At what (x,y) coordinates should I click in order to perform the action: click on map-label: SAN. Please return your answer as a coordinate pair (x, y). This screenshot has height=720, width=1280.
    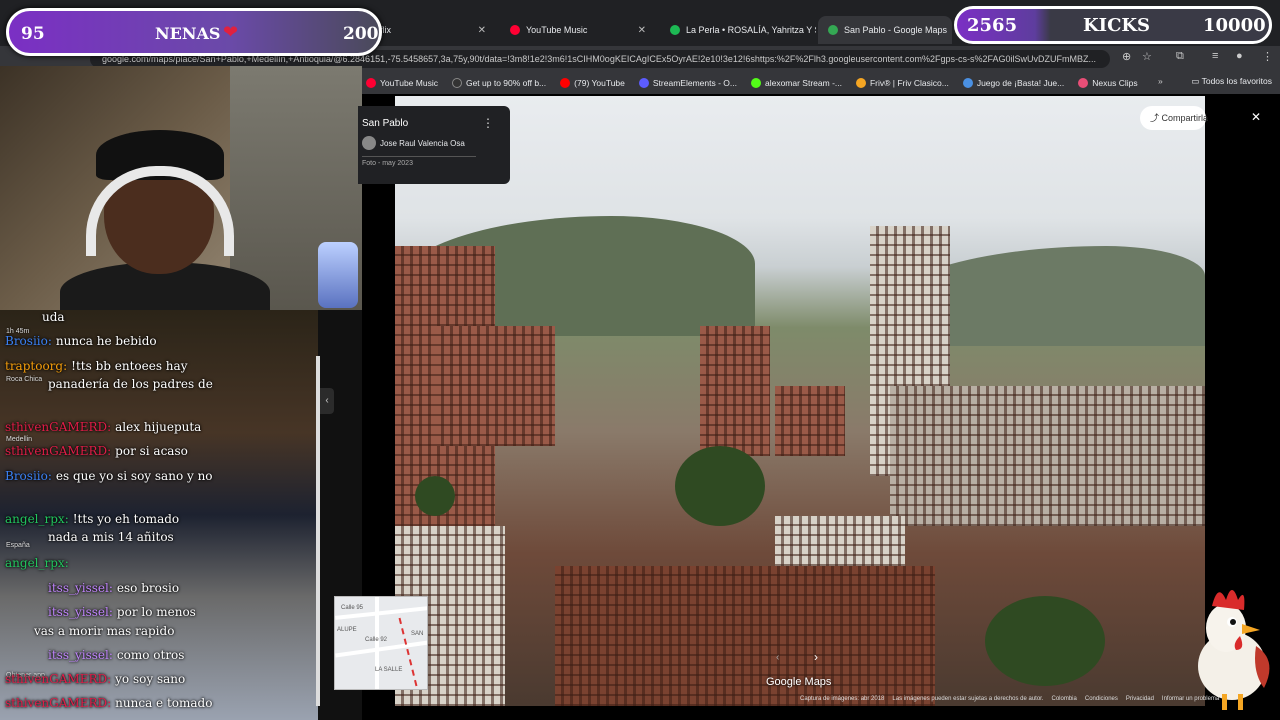
    Looking at the image, I should click on (417, 634).